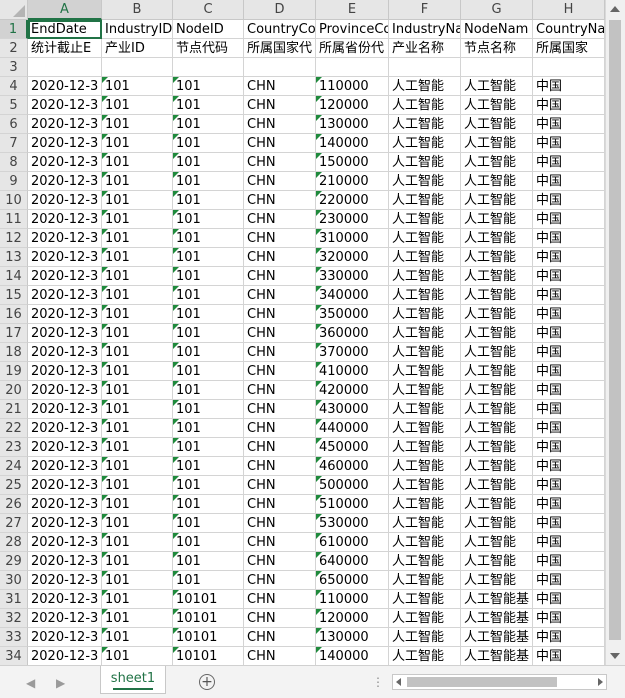 The width and height of the screenshot is (625, 698). I want to click on column-header-h: H, so click(569, 10).